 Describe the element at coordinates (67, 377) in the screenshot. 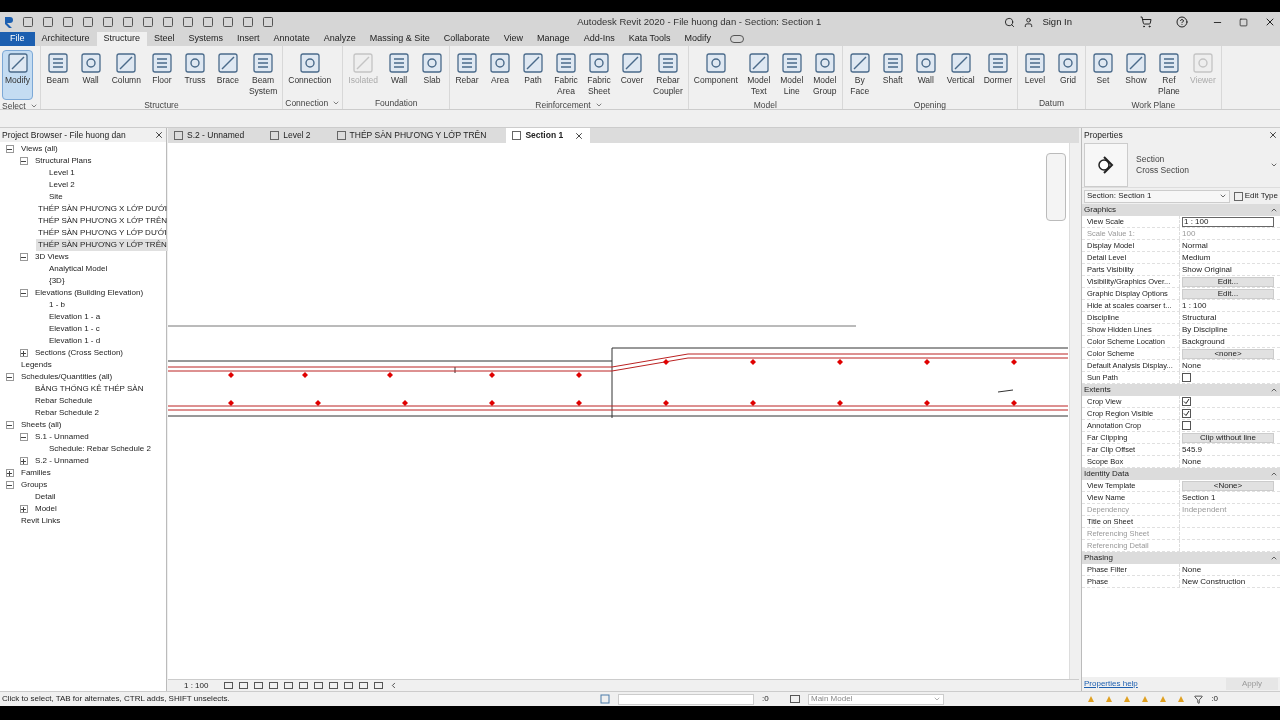

I see `tree-item: Schedules/Quantities (all)` at that location.